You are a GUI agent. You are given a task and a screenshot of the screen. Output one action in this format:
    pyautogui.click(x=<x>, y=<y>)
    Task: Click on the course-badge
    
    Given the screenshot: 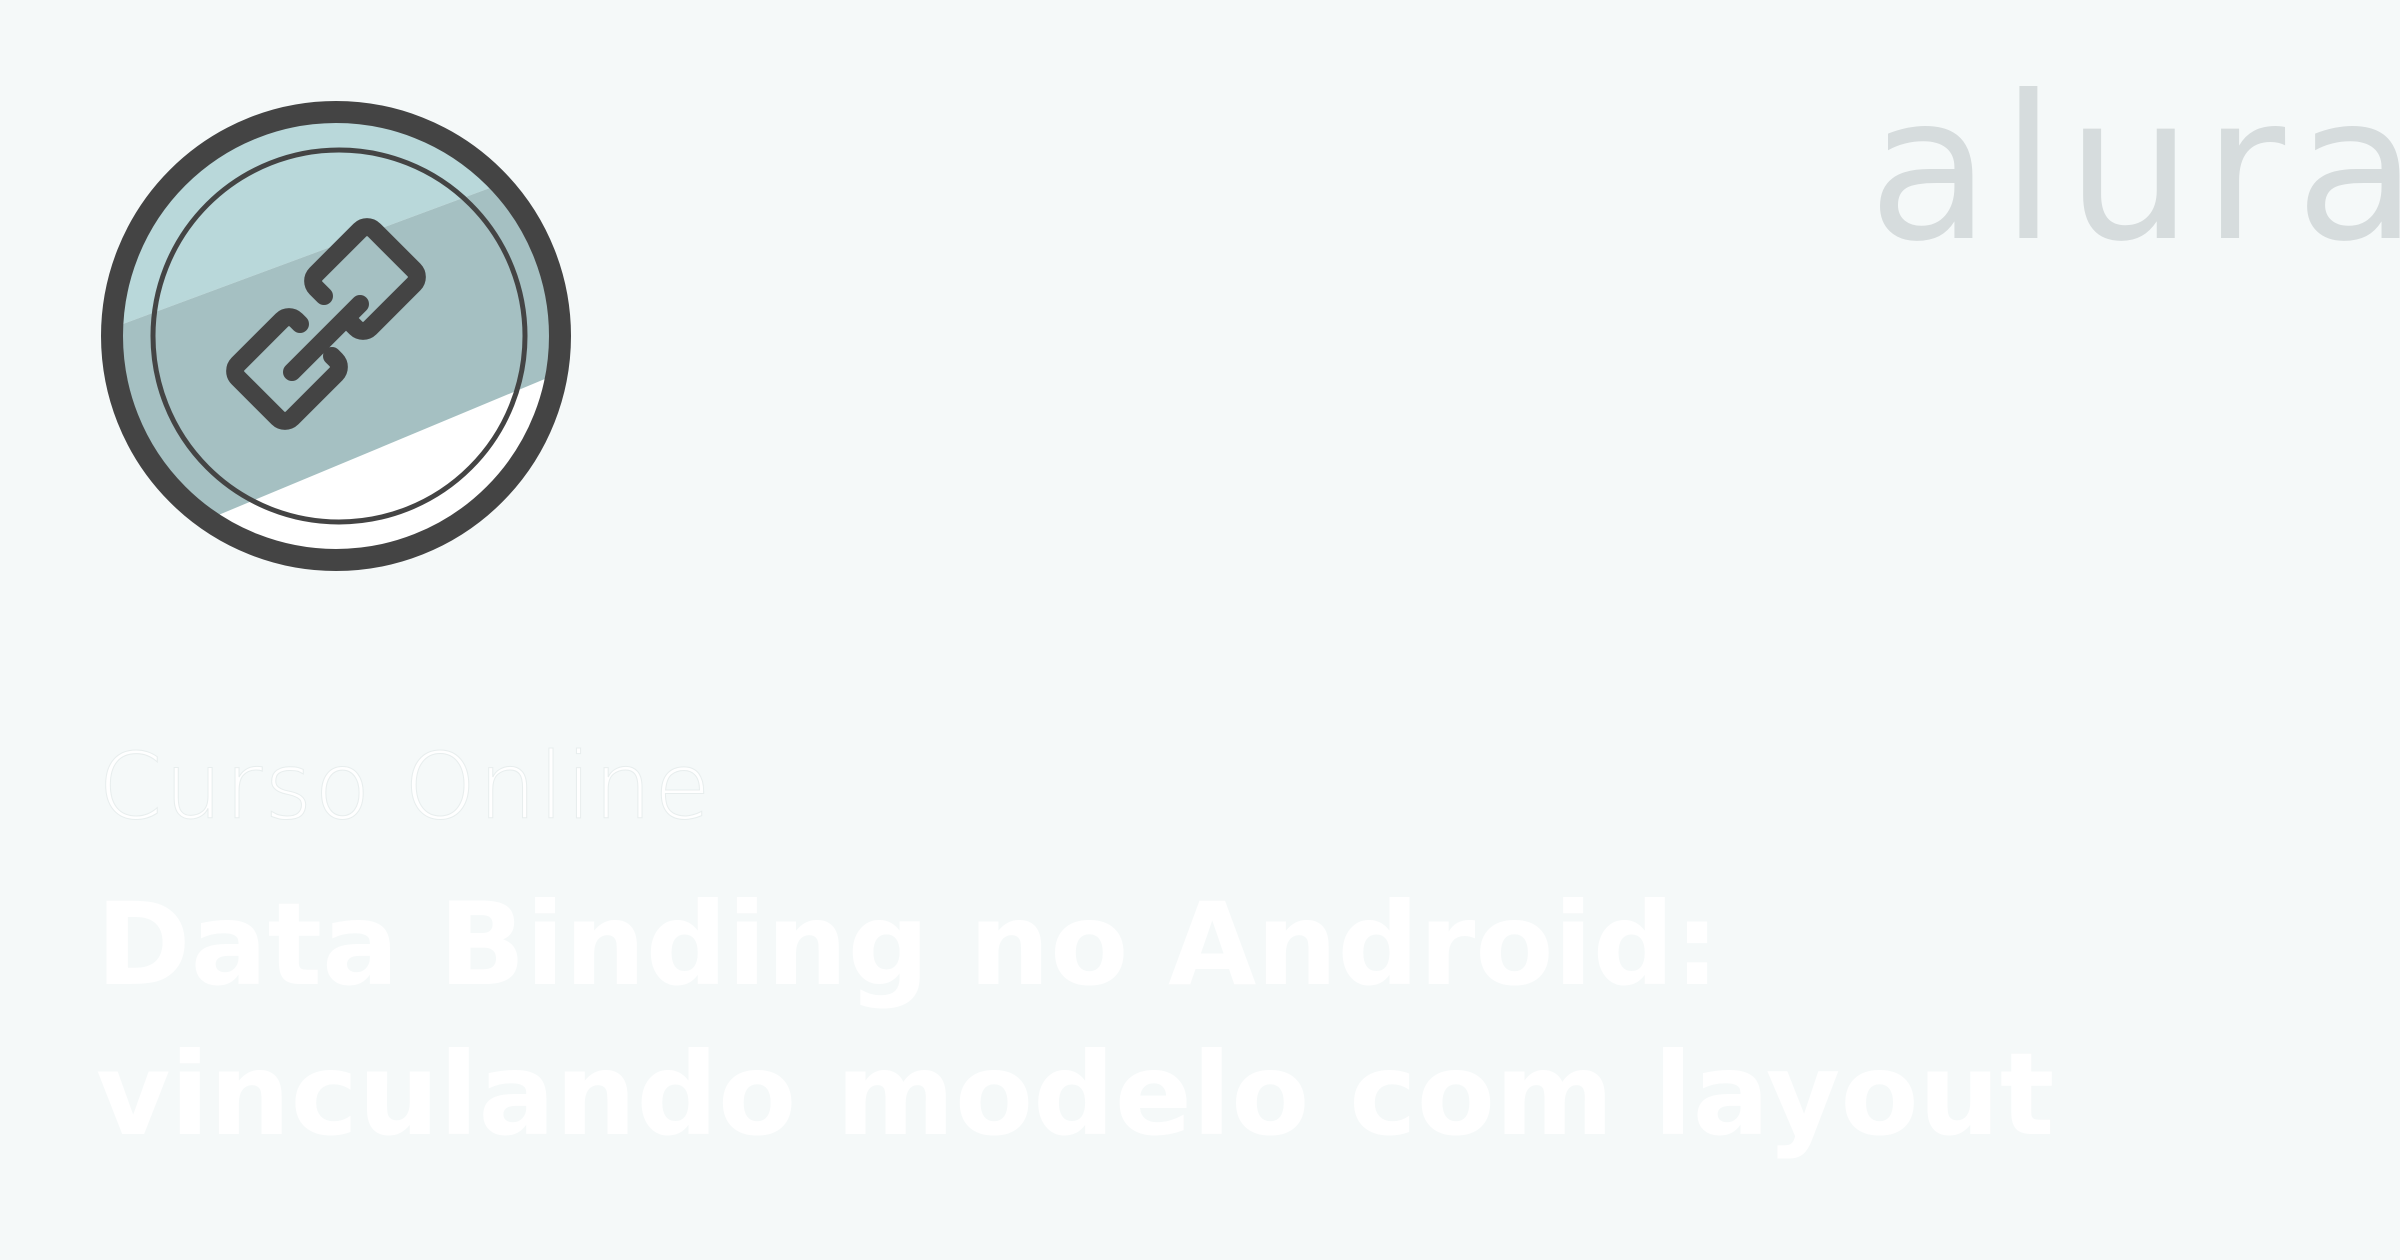 What is the action you would take?
    pyautogui.click(x=336, y=336)
    